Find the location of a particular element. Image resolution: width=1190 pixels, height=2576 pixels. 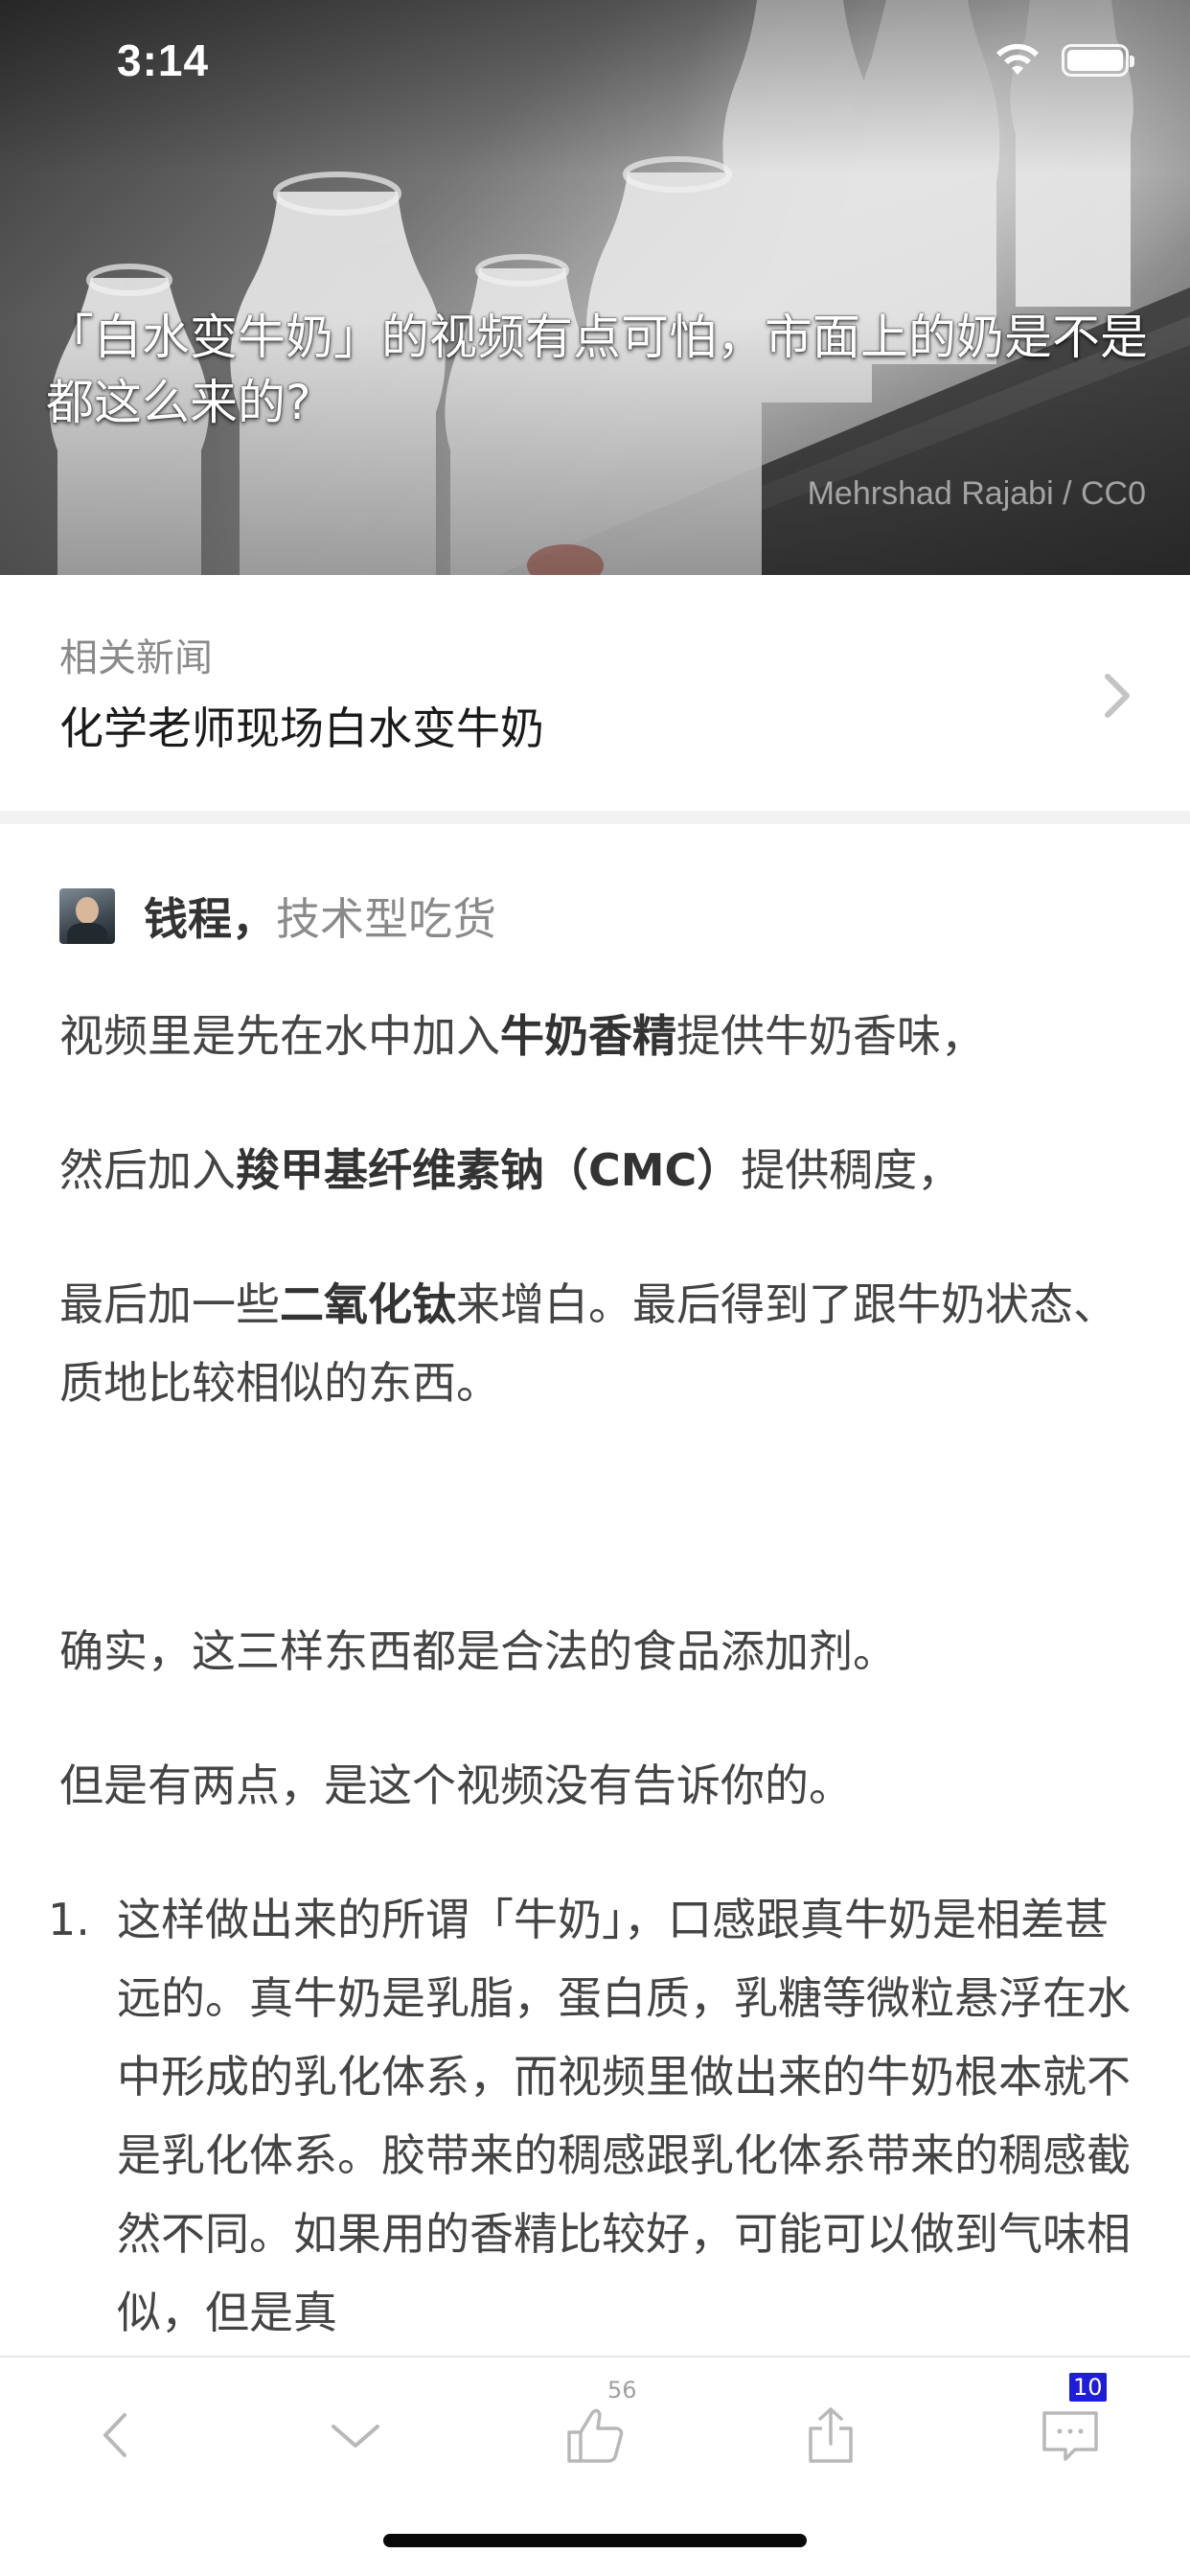

related-news-card: 相关新闻 化学老师现场白水变牛奶 is located at coordinates (595, 693).